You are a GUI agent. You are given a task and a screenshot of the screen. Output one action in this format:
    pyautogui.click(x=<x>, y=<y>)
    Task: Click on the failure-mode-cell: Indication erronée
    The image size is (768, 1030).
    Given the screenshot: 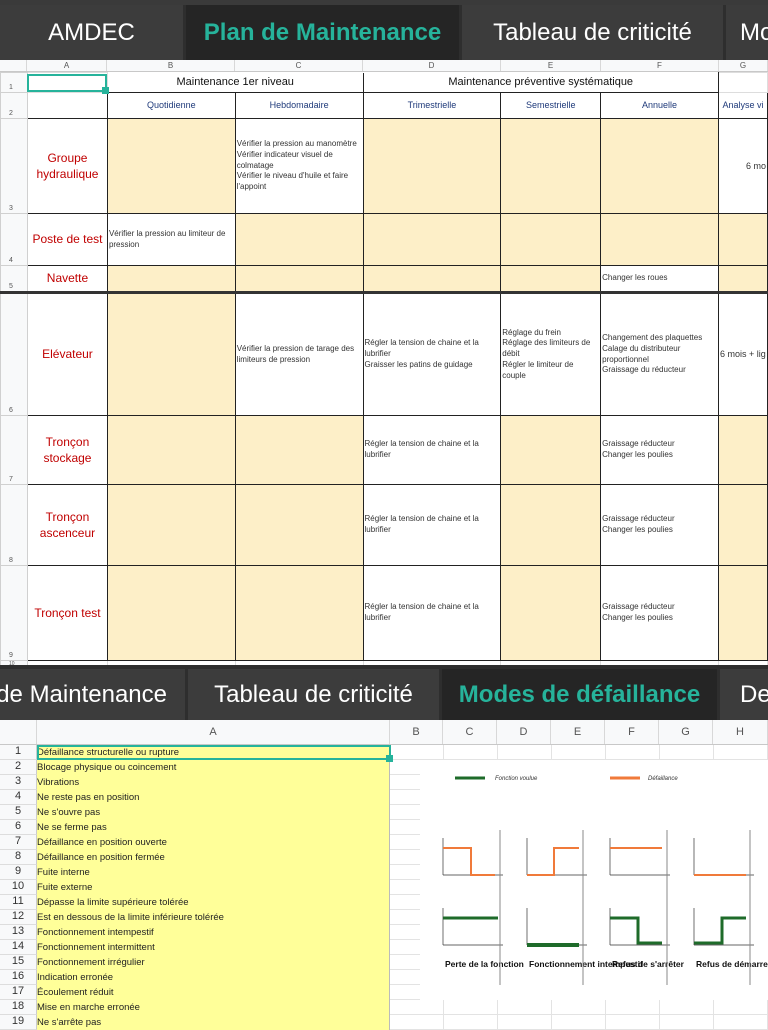 What is the action you would take?
    pyautogui.click(x=213, y=977)
    